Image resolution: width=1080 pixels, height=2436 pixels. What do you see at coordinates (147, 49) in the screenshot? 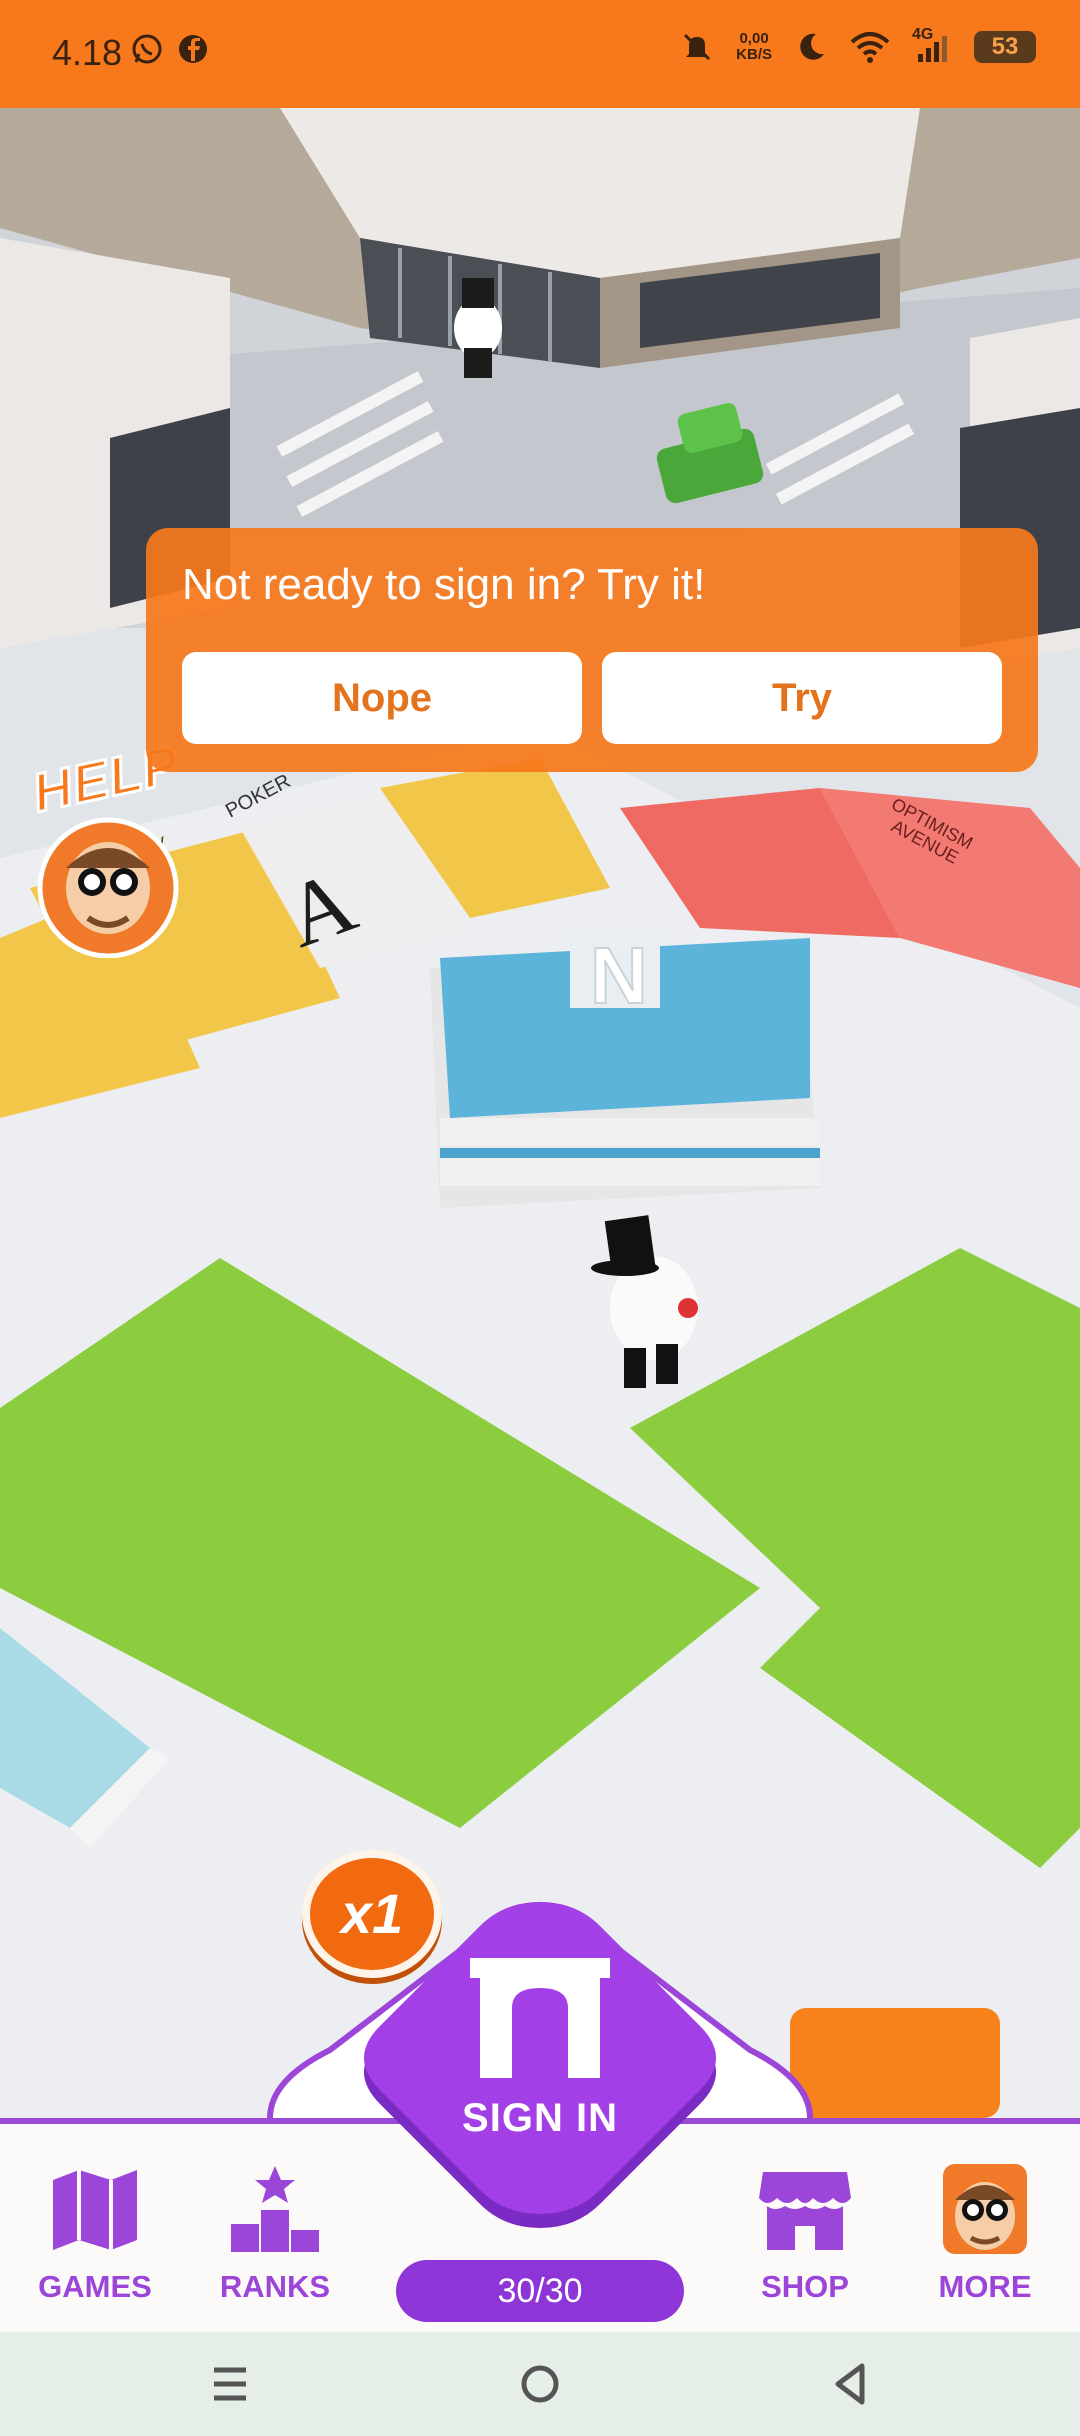
I see `whatsapp-icon` at bounding box center [147, 49].